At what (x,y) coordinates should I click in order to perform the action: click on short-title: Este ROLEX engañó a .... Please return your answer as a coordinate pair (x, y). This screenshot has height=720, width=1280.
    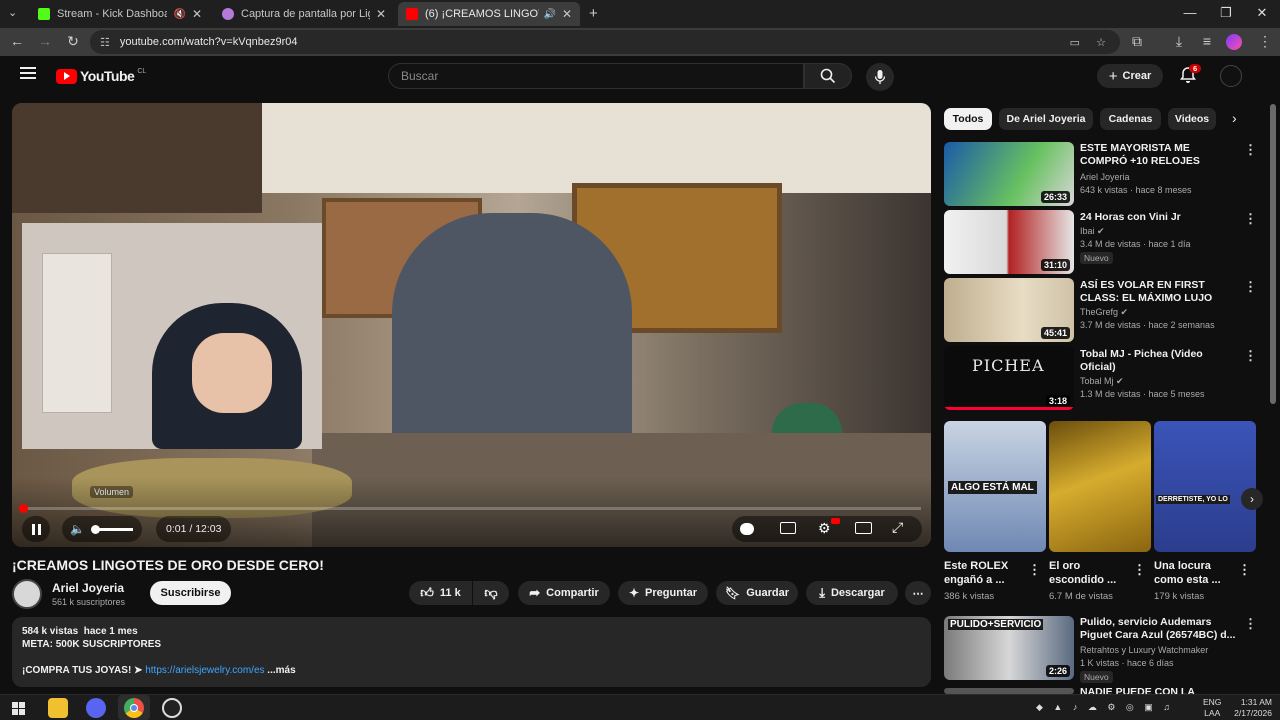
    Looking at the image, I should click on (983, 573).